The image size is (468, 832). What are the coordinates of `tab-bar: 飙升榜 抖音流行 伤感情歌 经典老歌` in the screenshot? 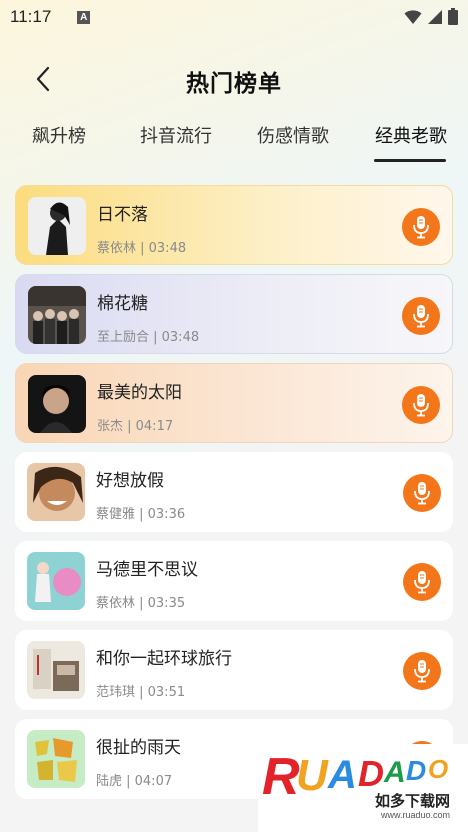 It's located at (234, 141).